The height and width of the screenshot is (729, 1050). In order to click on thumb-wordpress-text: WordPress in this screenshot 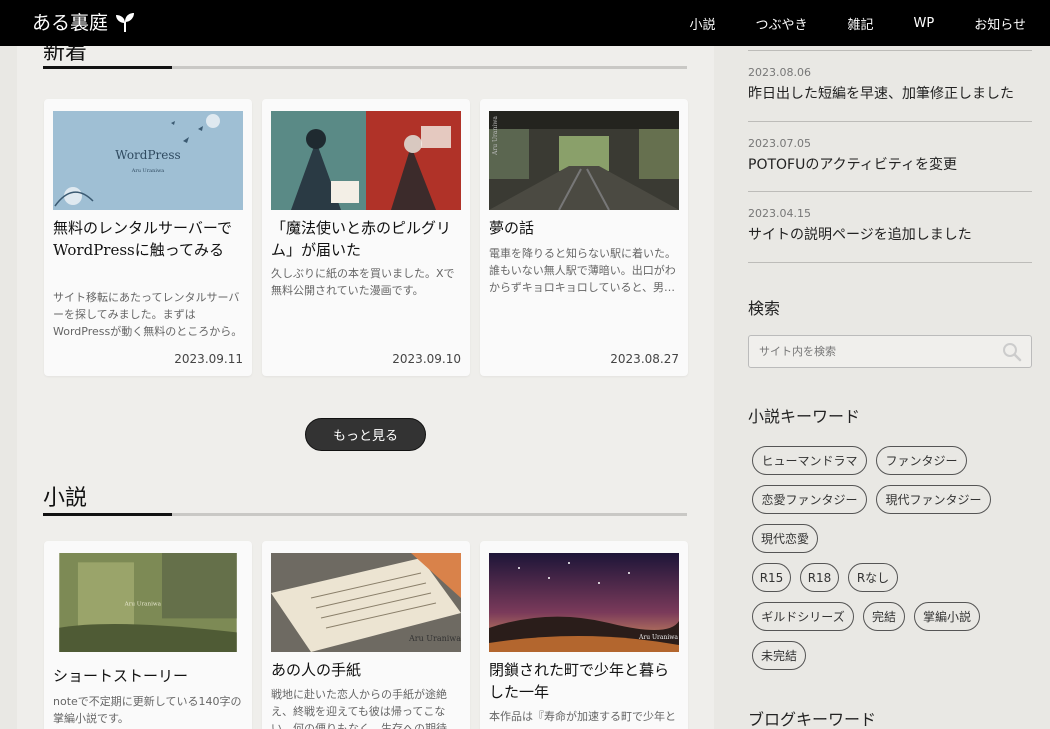, I will do `click(147, 155)`.